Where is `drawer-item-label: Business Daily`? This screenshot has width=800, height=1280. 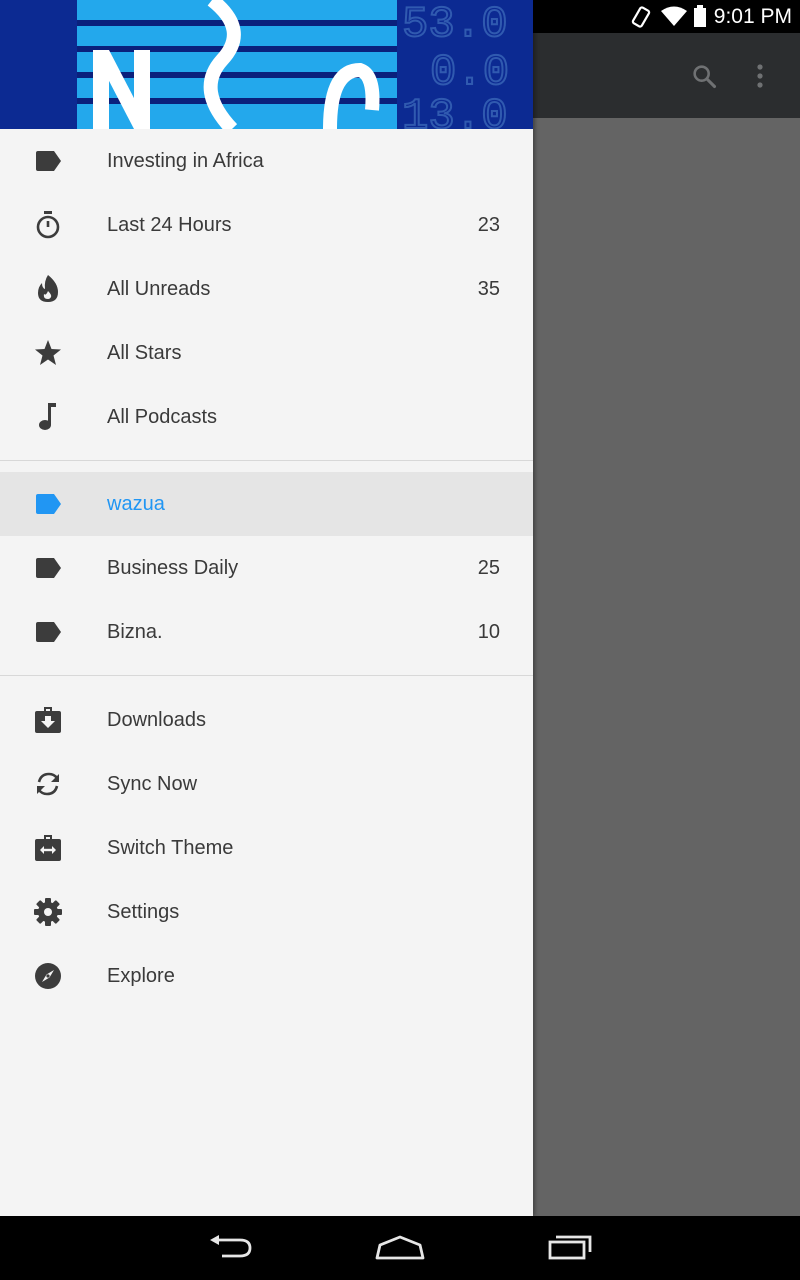 drawer-item-label: Business Daily is located at coordinates (173, 568).